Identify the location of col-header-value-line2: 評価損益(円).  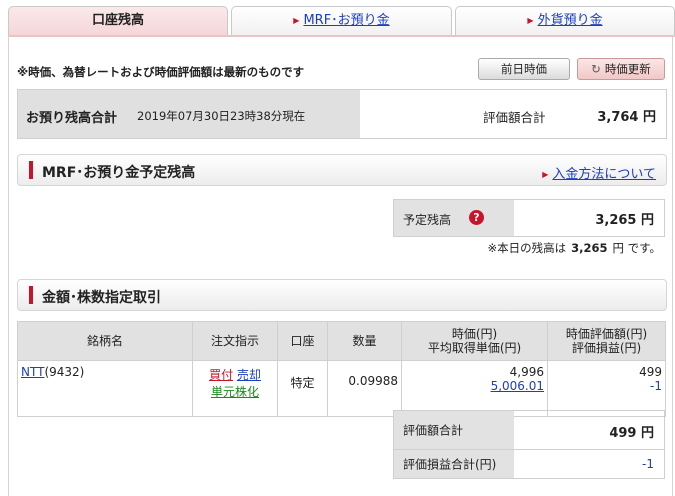
(606, 348).